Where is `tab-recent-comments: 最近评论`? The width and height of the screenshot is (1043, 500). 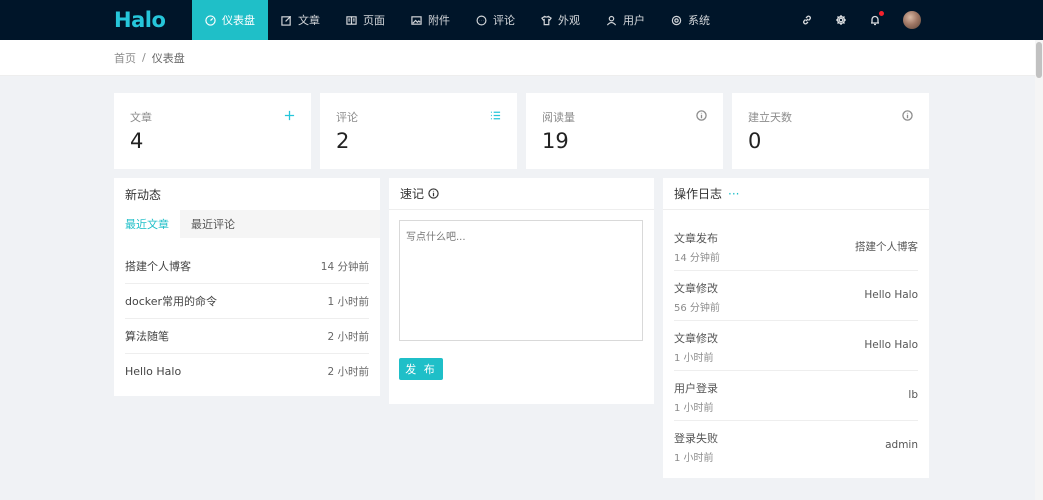 tab-recent-comments: 最近评论 is located at coordinates (213, 224).